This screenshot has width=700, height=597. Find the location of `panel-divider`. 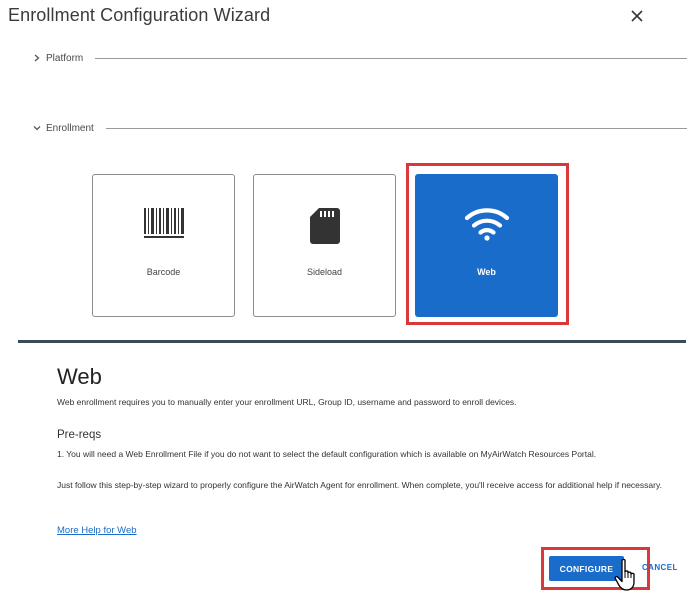

panel-divider is located at coordinates (352, 341).